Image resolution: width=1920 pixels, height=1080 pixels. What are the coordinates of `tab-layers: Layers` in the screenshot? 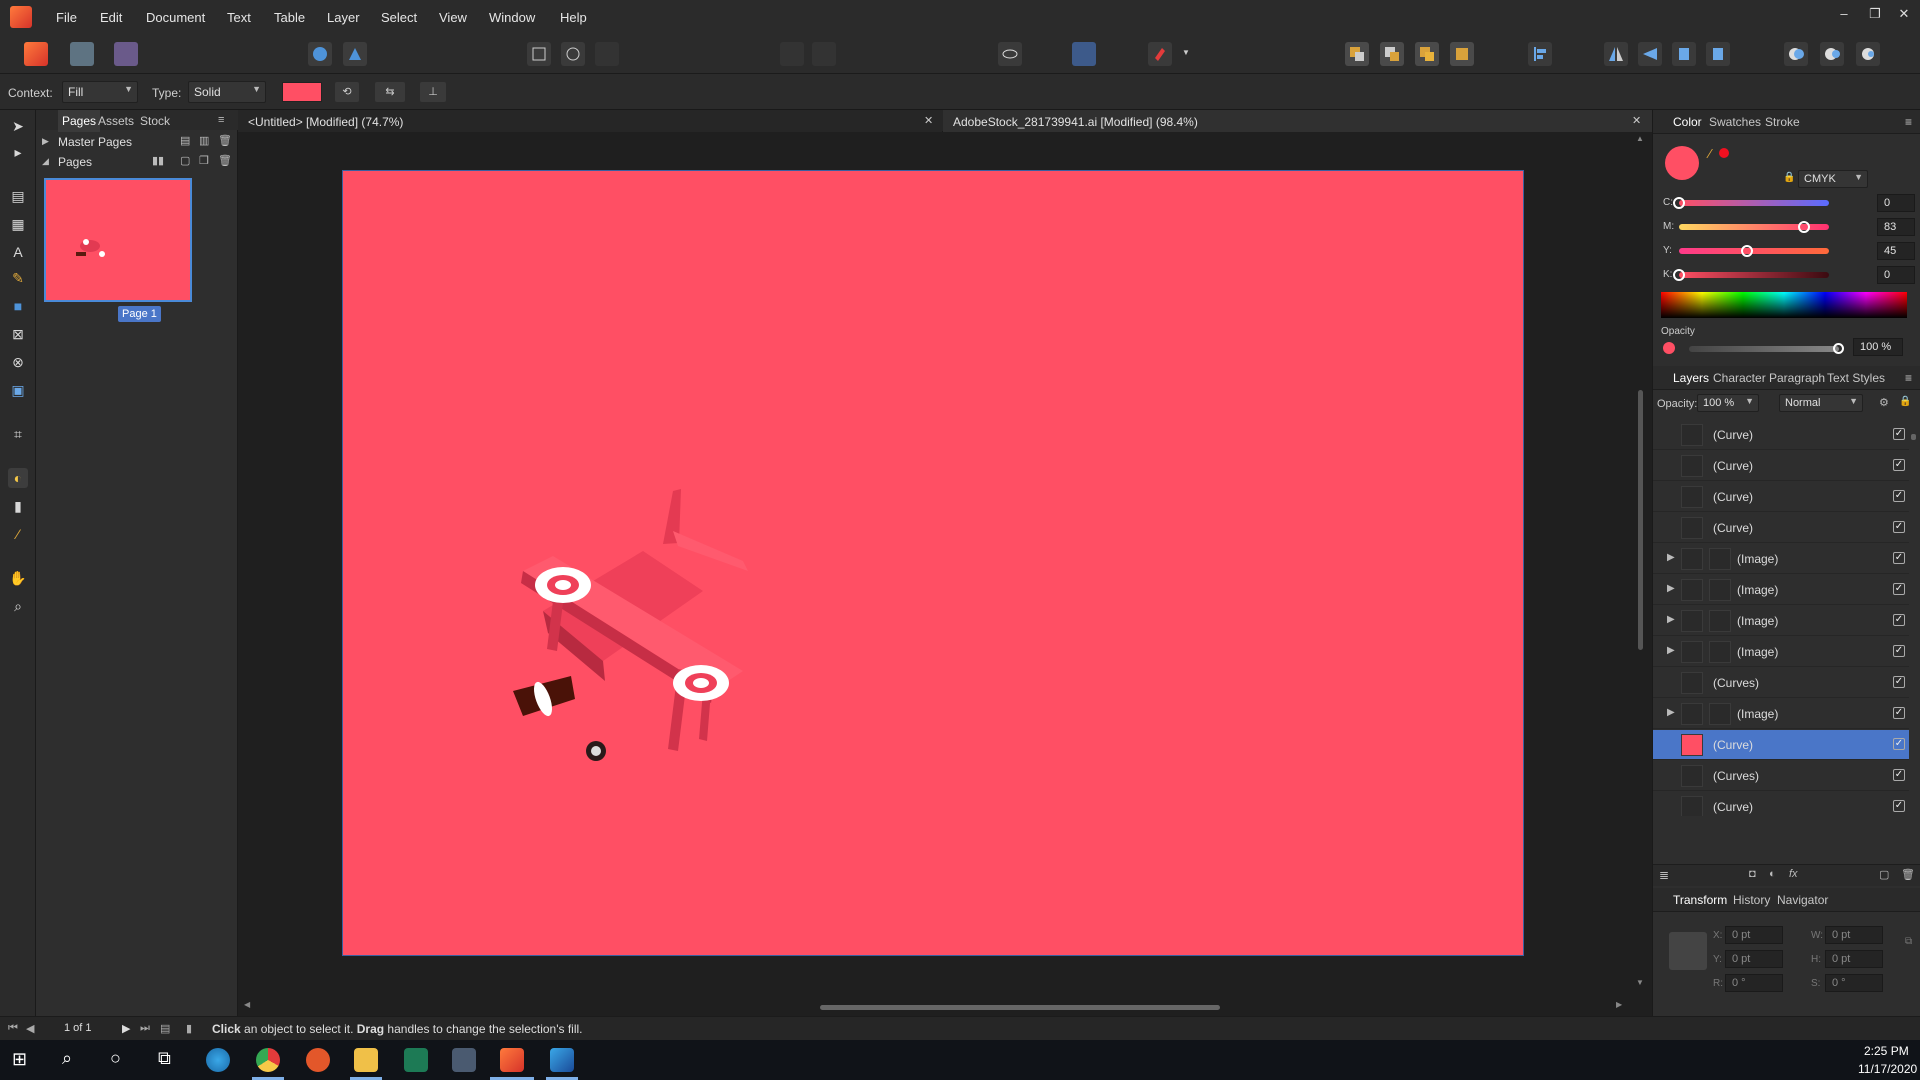 It's located at (1691, 378).